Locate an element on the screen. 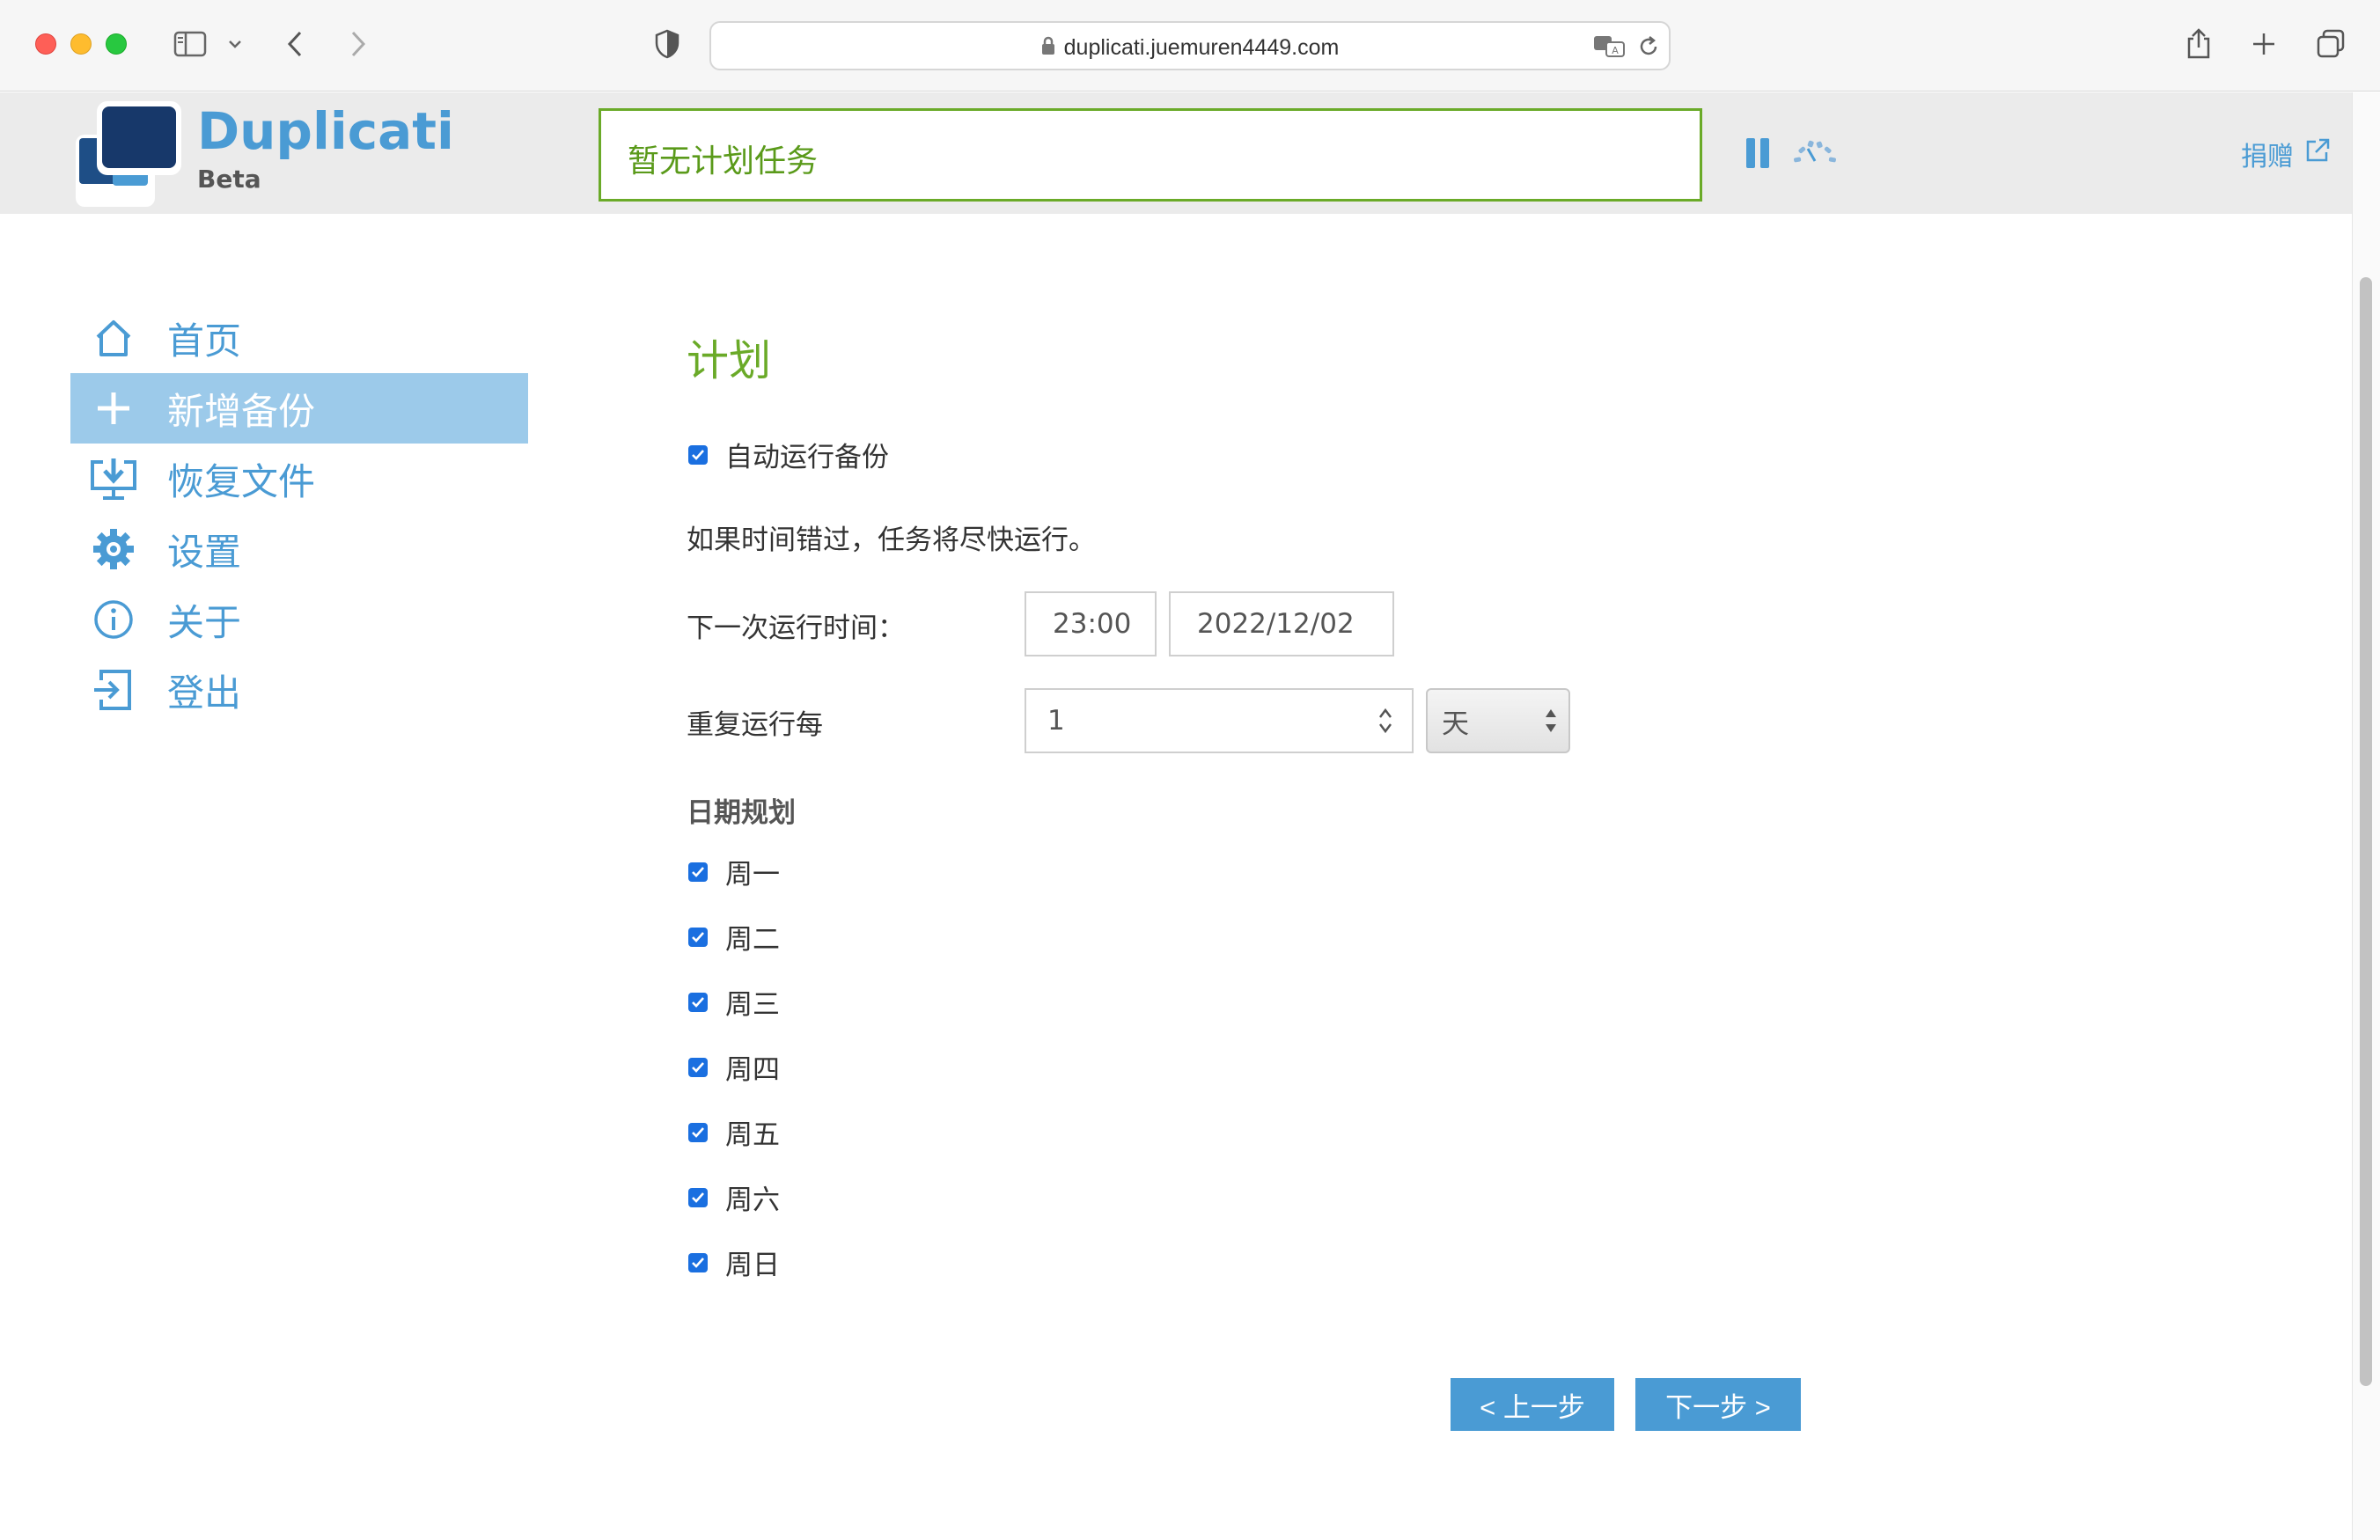  gear-icon is located at coordinates (113, 549).